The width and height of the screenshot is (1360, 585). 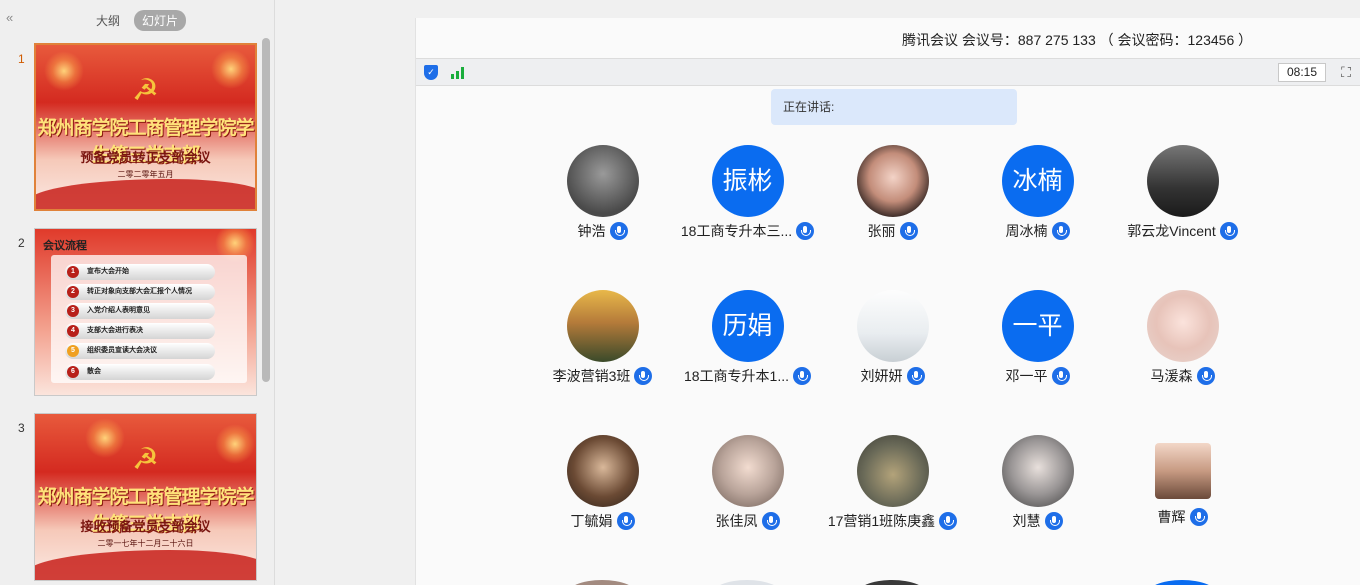 I want to click on slide-title: 会议流程, so click(x=65, y=246).